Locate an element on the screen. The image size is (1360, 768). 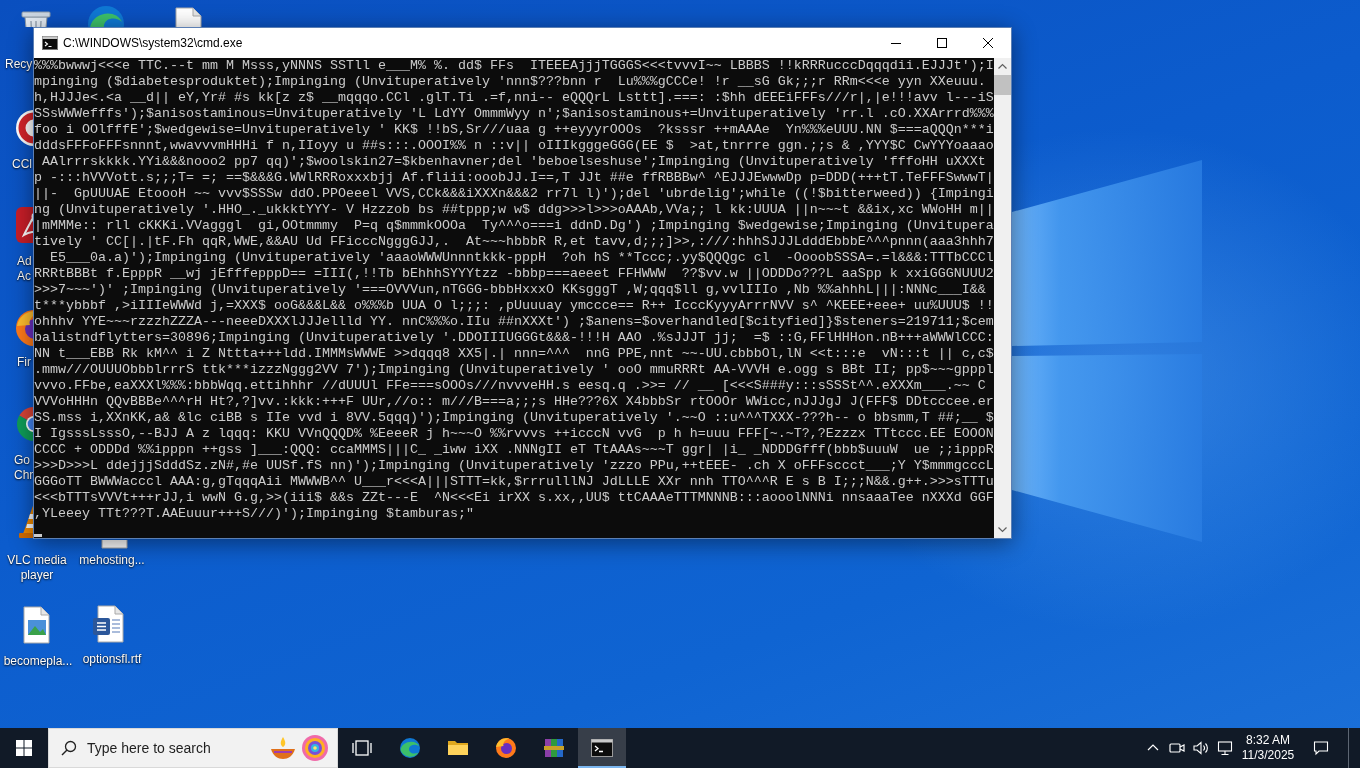
console-line: %%%bwwwj<<<e TTC.--t mm M Msss,yNNNS SSTll e___M% %. dd$ FFs ITEEEAjjjTGGGS<<<tvvvI~~ LBBBS !!kRRRucccDqqqdii.EJJJt');I is located at coordinates (514, 66).